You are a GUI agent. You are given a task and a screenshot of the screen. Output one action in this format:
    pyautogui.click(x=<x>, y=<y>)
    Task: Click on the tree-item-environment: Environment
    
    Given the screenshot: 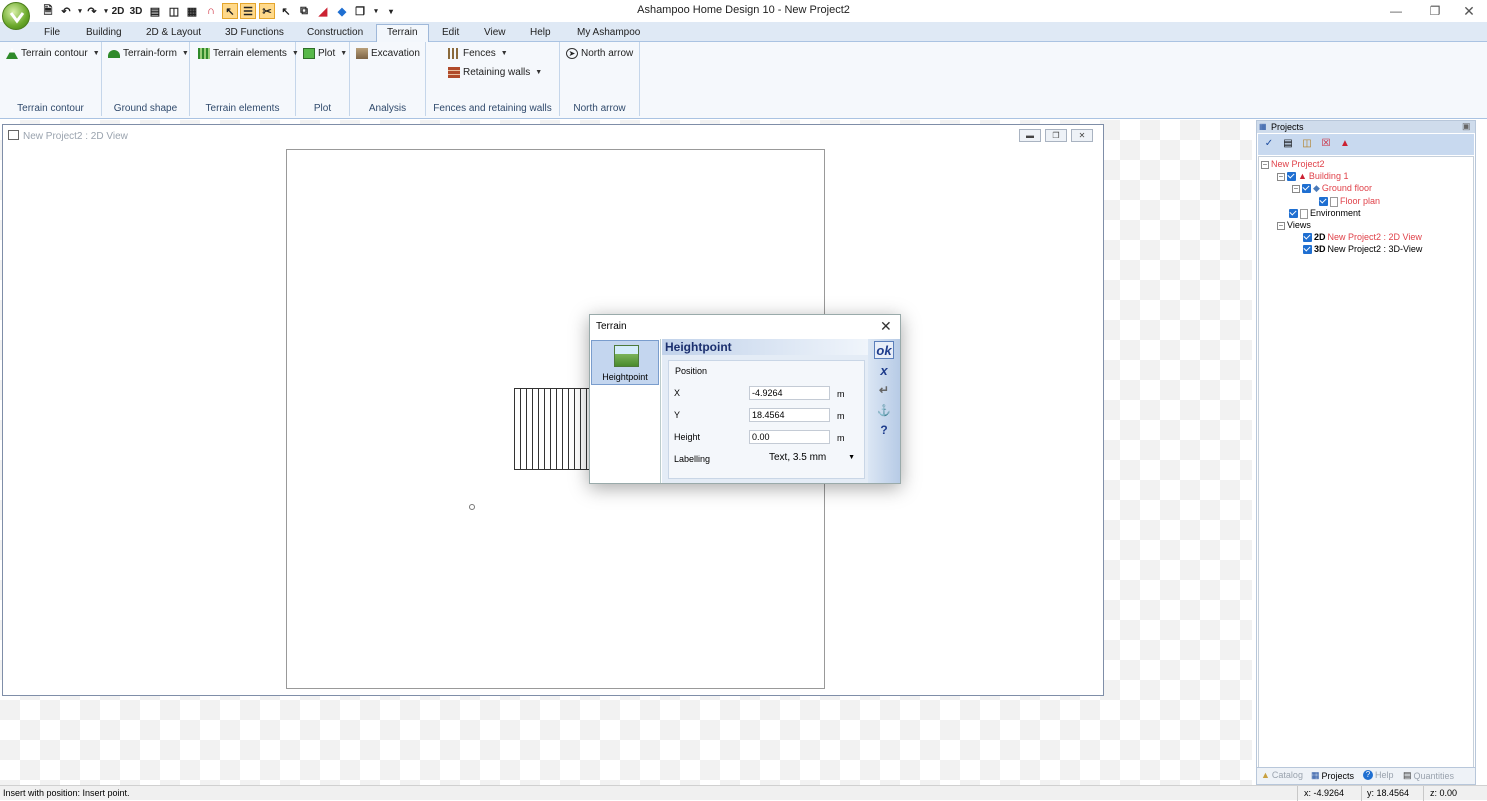 What is the action you would take?
    pyautogui.click(x=1325, y=213)
    